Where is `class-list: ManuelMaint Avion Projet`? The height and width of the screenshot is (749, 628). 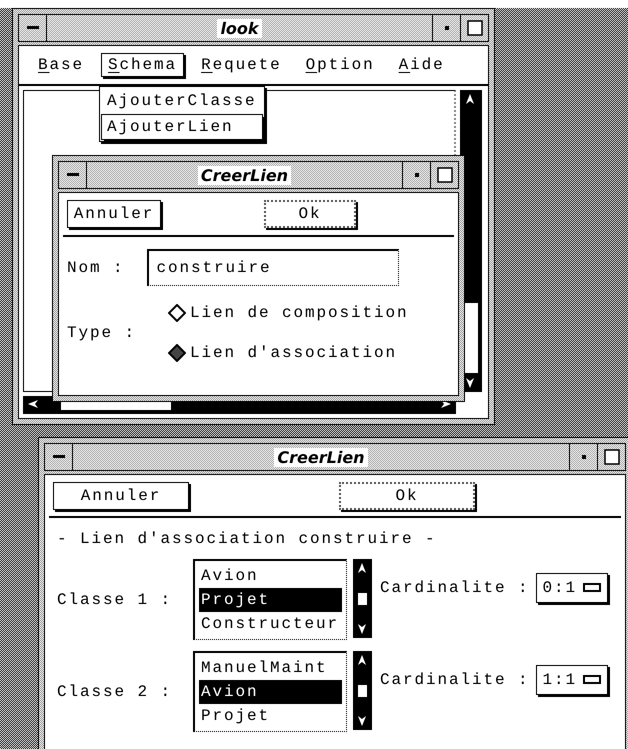 class-list: ManuelMaint Avion Projet is located at coordinates (270, 691).